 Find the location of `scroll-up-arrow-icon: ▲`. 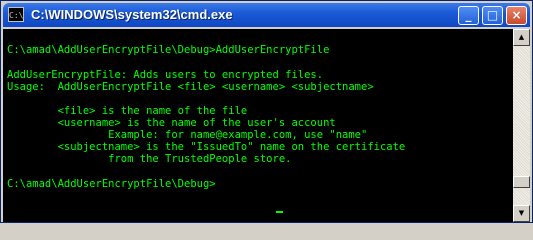

scroll-up-arrow-icon: ▲ is located at coordinates (521, 37).